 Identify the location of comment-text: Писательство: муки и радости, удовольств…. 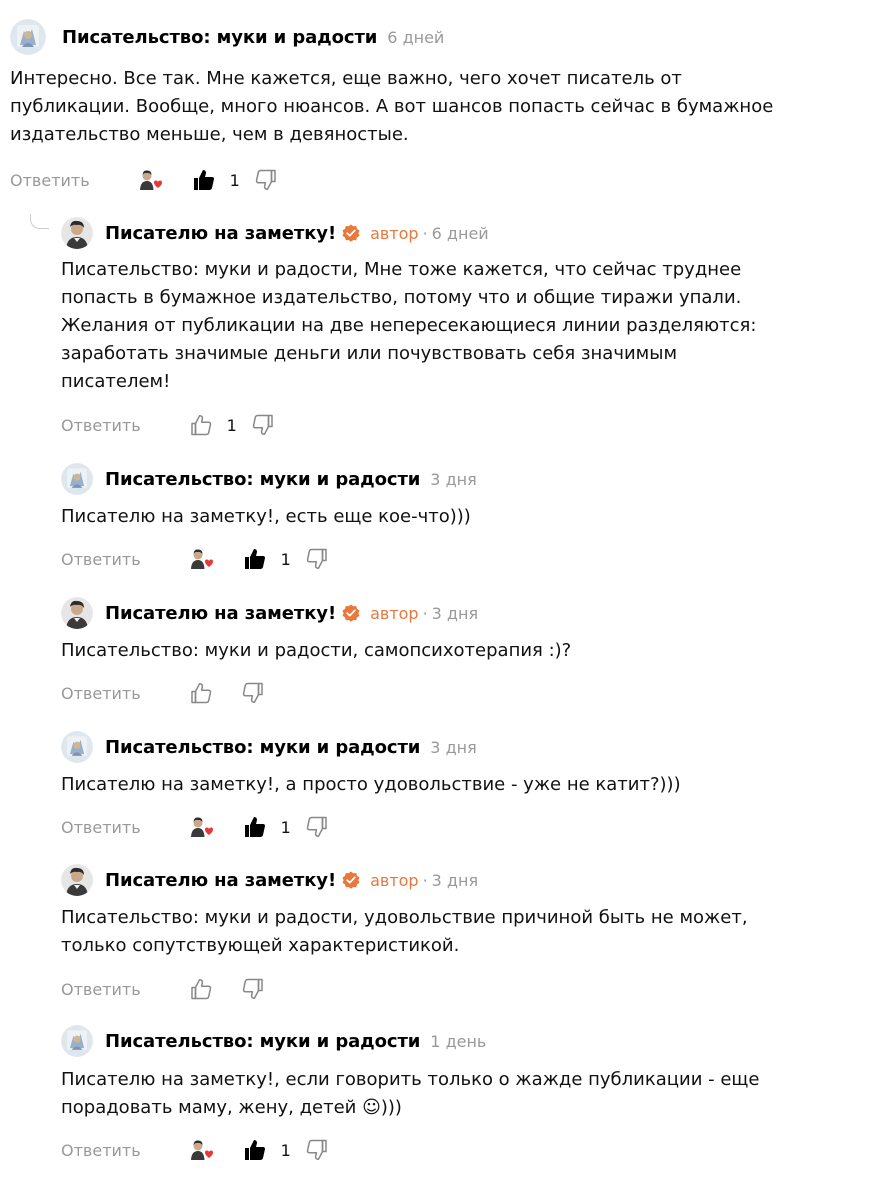
(404, 931).